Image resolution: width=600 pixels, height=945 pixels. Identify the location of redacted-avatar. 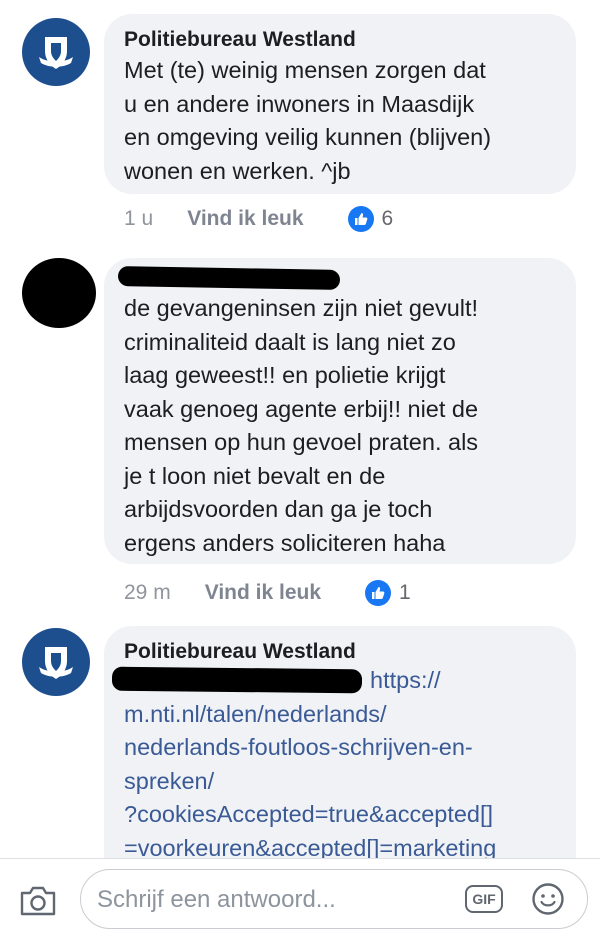
(59, 293).